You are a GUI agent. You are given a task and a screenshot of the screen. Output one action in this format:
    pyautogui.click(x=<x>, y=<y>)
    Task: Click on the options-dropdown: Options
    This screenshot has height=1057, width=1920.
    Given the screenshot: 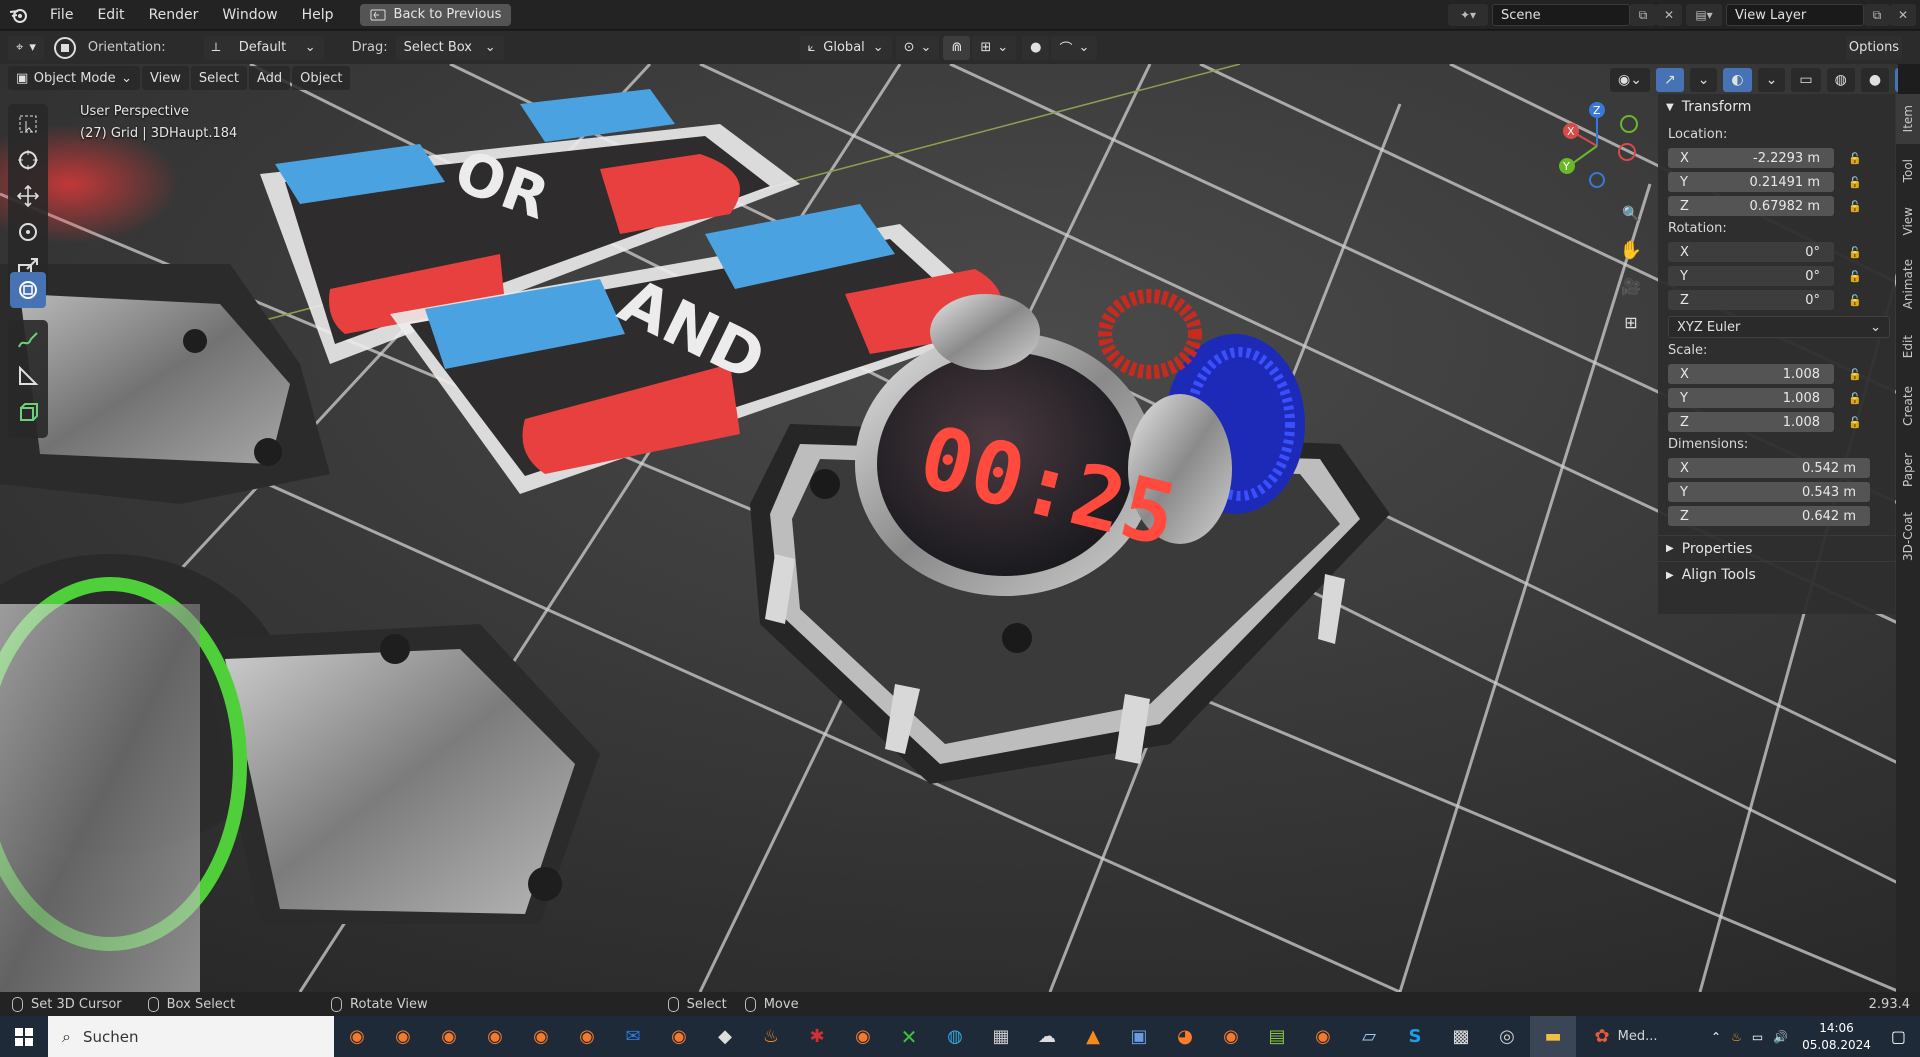 What is the action you would take?
    pyautogui.click(x=1874, y=47)
    